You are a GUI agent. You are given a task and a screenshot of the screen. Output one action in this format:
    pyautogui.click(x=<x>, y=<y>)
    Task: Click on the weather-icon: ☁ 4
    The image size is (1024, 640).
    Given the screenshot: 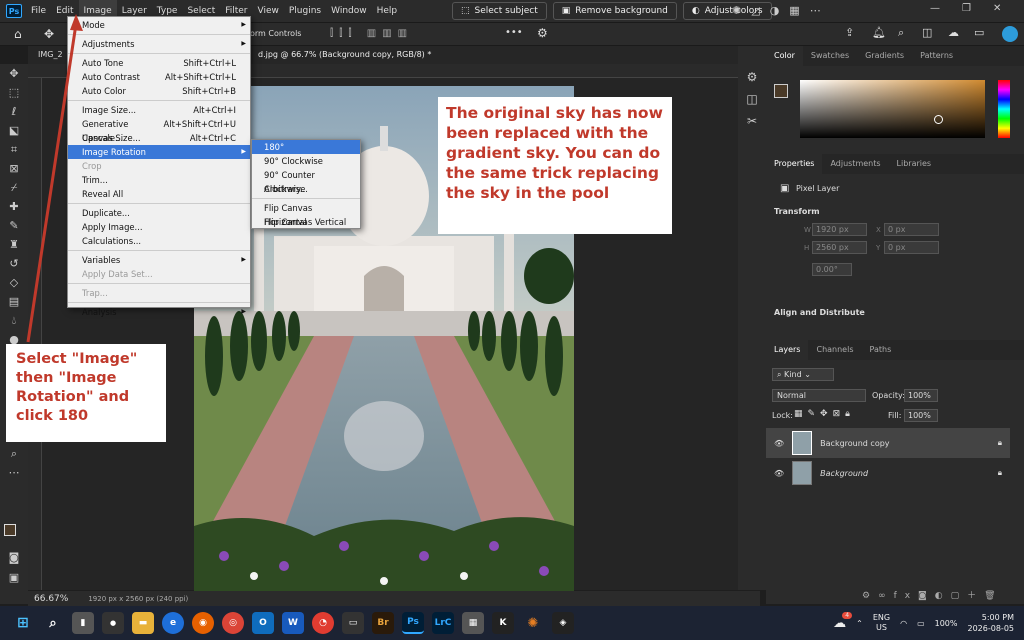 What is the action you would take?
    pyautogui.click(x=843, y=621)
    